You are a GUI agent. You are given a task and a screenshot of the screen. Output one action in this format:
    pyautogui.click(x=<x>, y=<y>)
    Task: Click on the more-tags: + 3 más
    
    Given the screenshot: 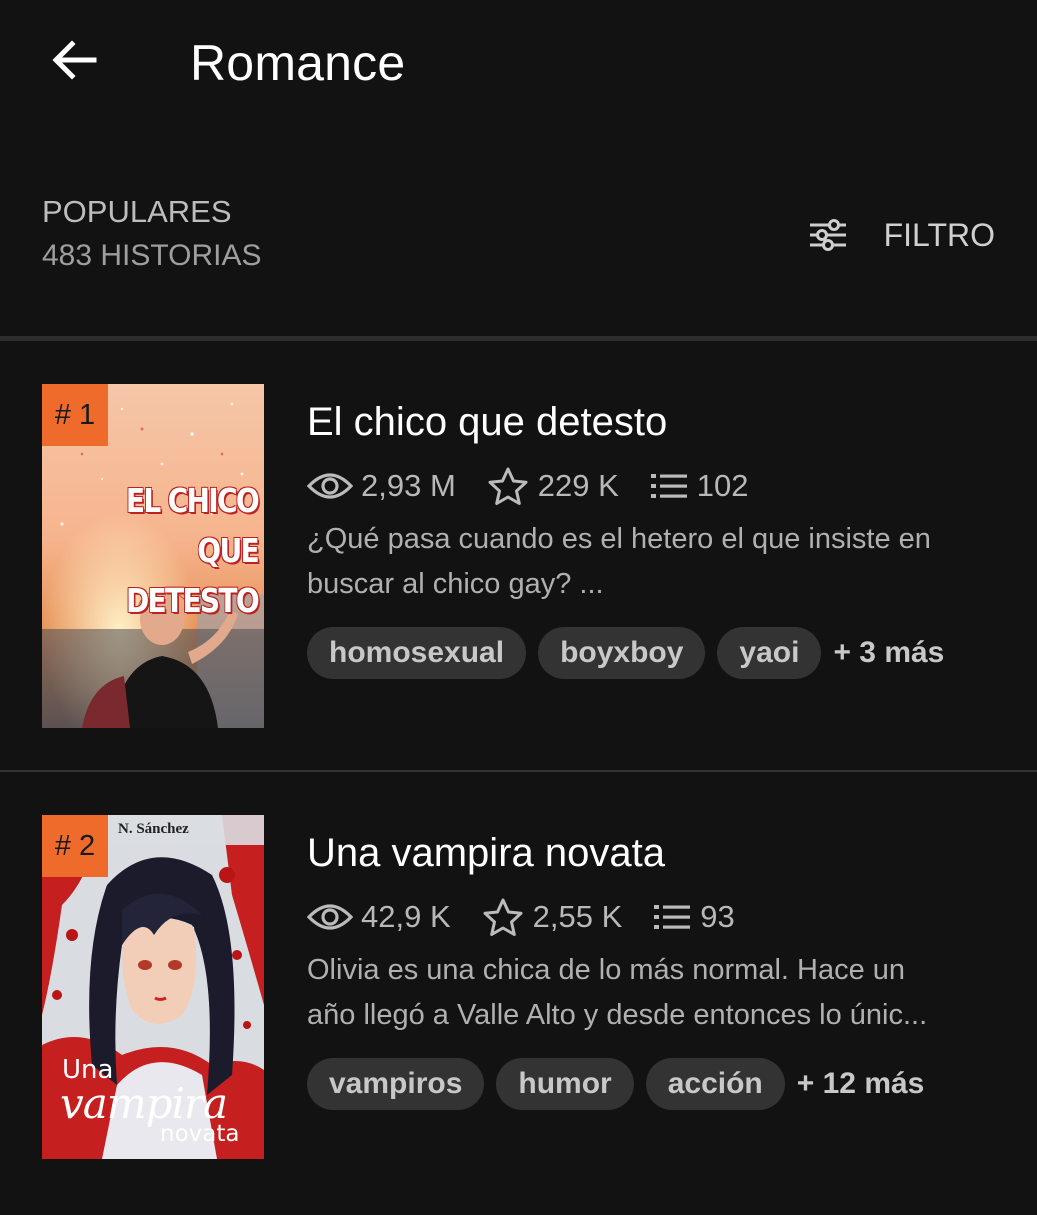 What is the action you would take?
    pyautogui.click(x=888, y=653)
    